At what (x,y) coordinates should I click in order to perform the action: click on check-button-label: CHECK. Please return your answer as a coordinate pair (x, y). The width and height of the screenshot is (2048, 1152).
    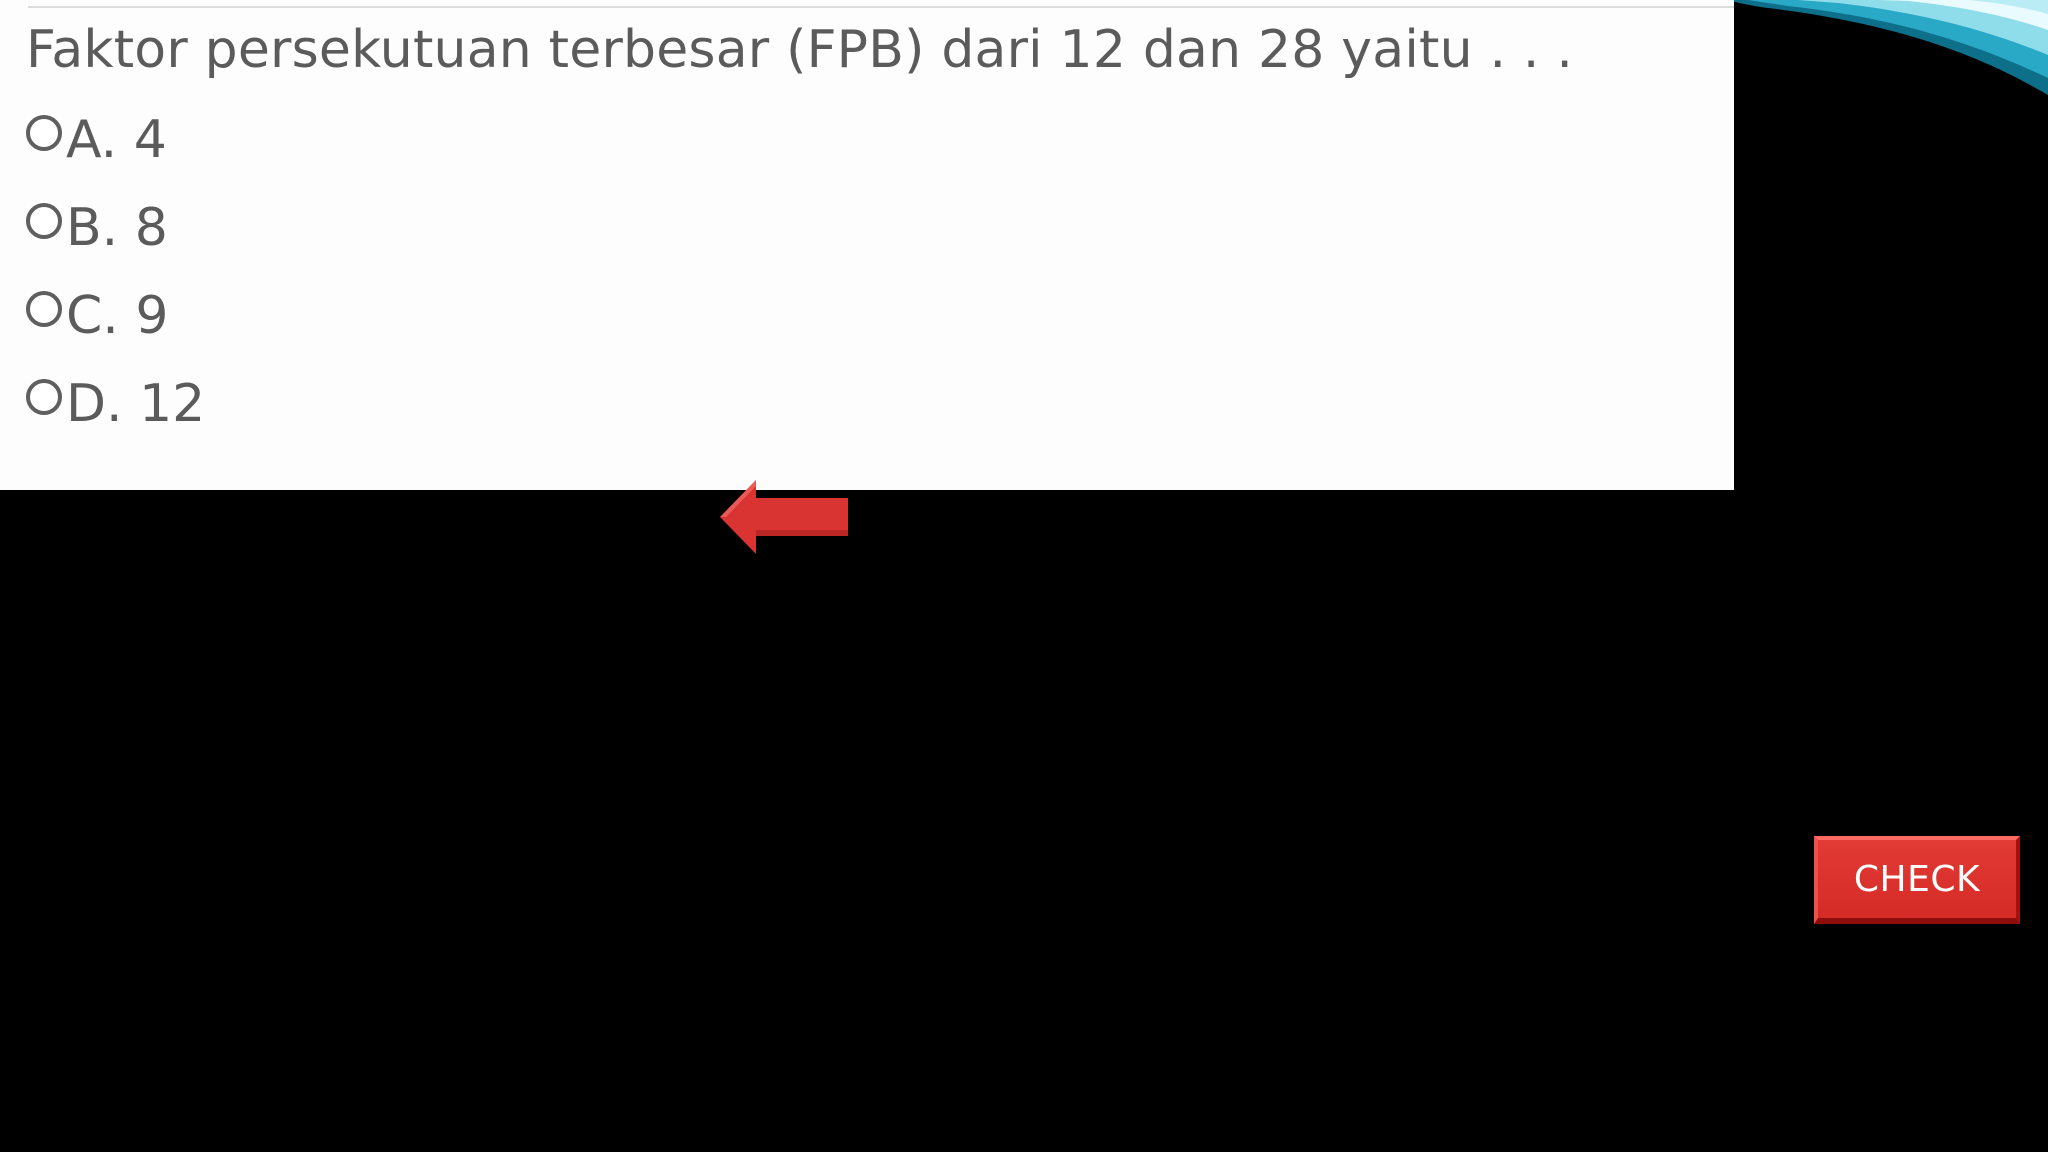
    Looking at the image, I should click on (1917, 879).